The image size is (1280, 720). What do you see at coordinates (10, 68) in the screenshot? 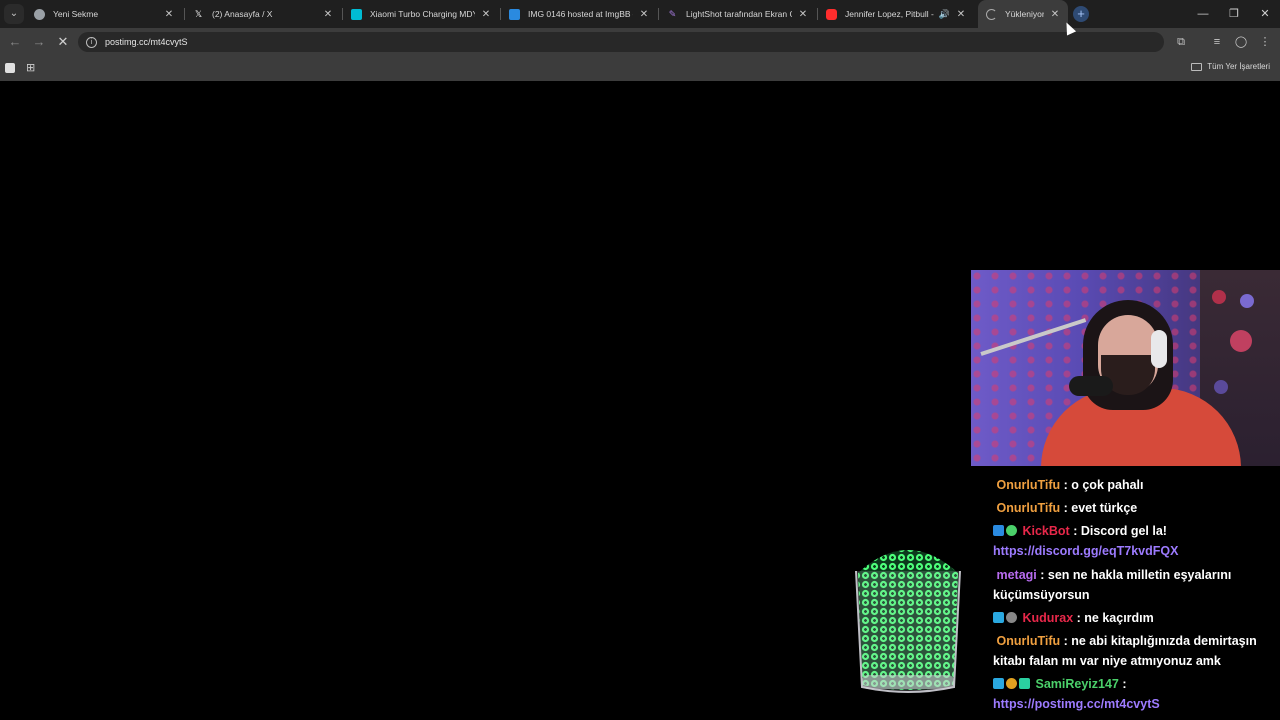
I see `bookmark-page-icon` at bounding box center [10, 68].